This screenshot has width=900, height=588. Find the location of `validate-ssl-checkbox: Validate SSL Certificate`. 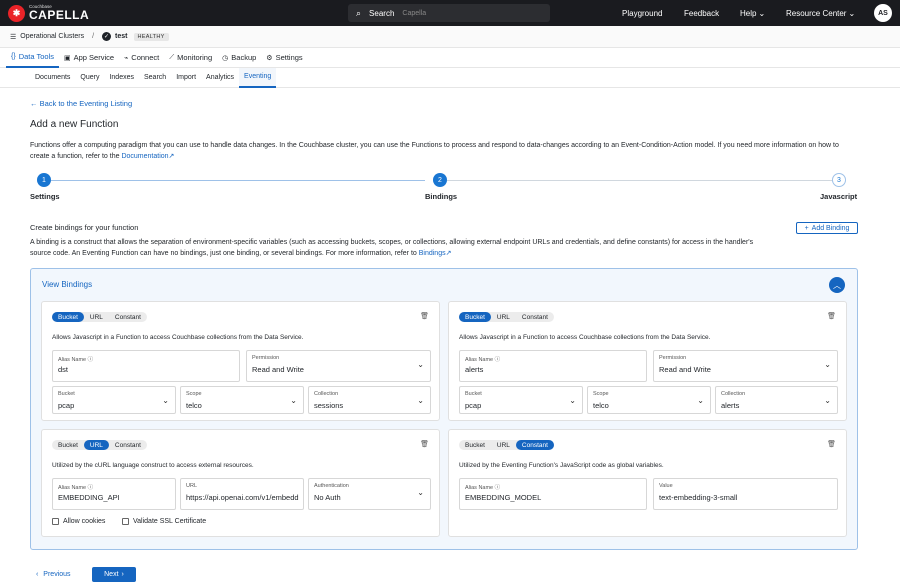

validate-ssl-checkbox: Validate SSL Certificate is located at coordinates (164, 521).